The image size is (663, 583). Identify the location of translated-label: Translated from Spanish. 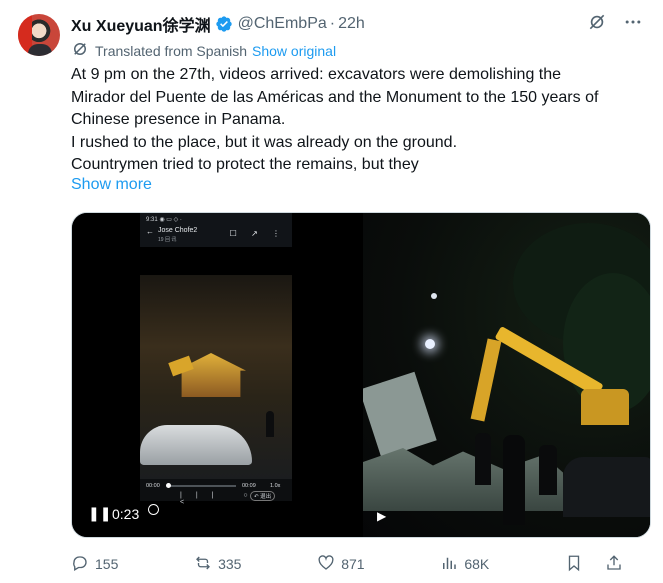
(171, 50).